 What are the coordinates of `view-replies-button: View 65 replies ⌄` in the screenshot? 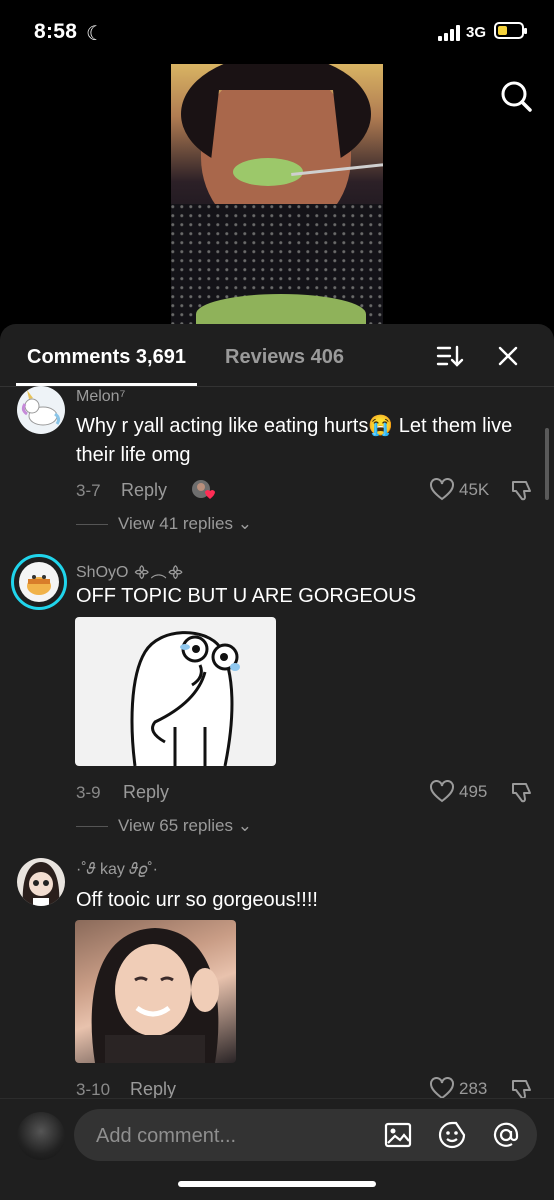 It's located at (164, 826).